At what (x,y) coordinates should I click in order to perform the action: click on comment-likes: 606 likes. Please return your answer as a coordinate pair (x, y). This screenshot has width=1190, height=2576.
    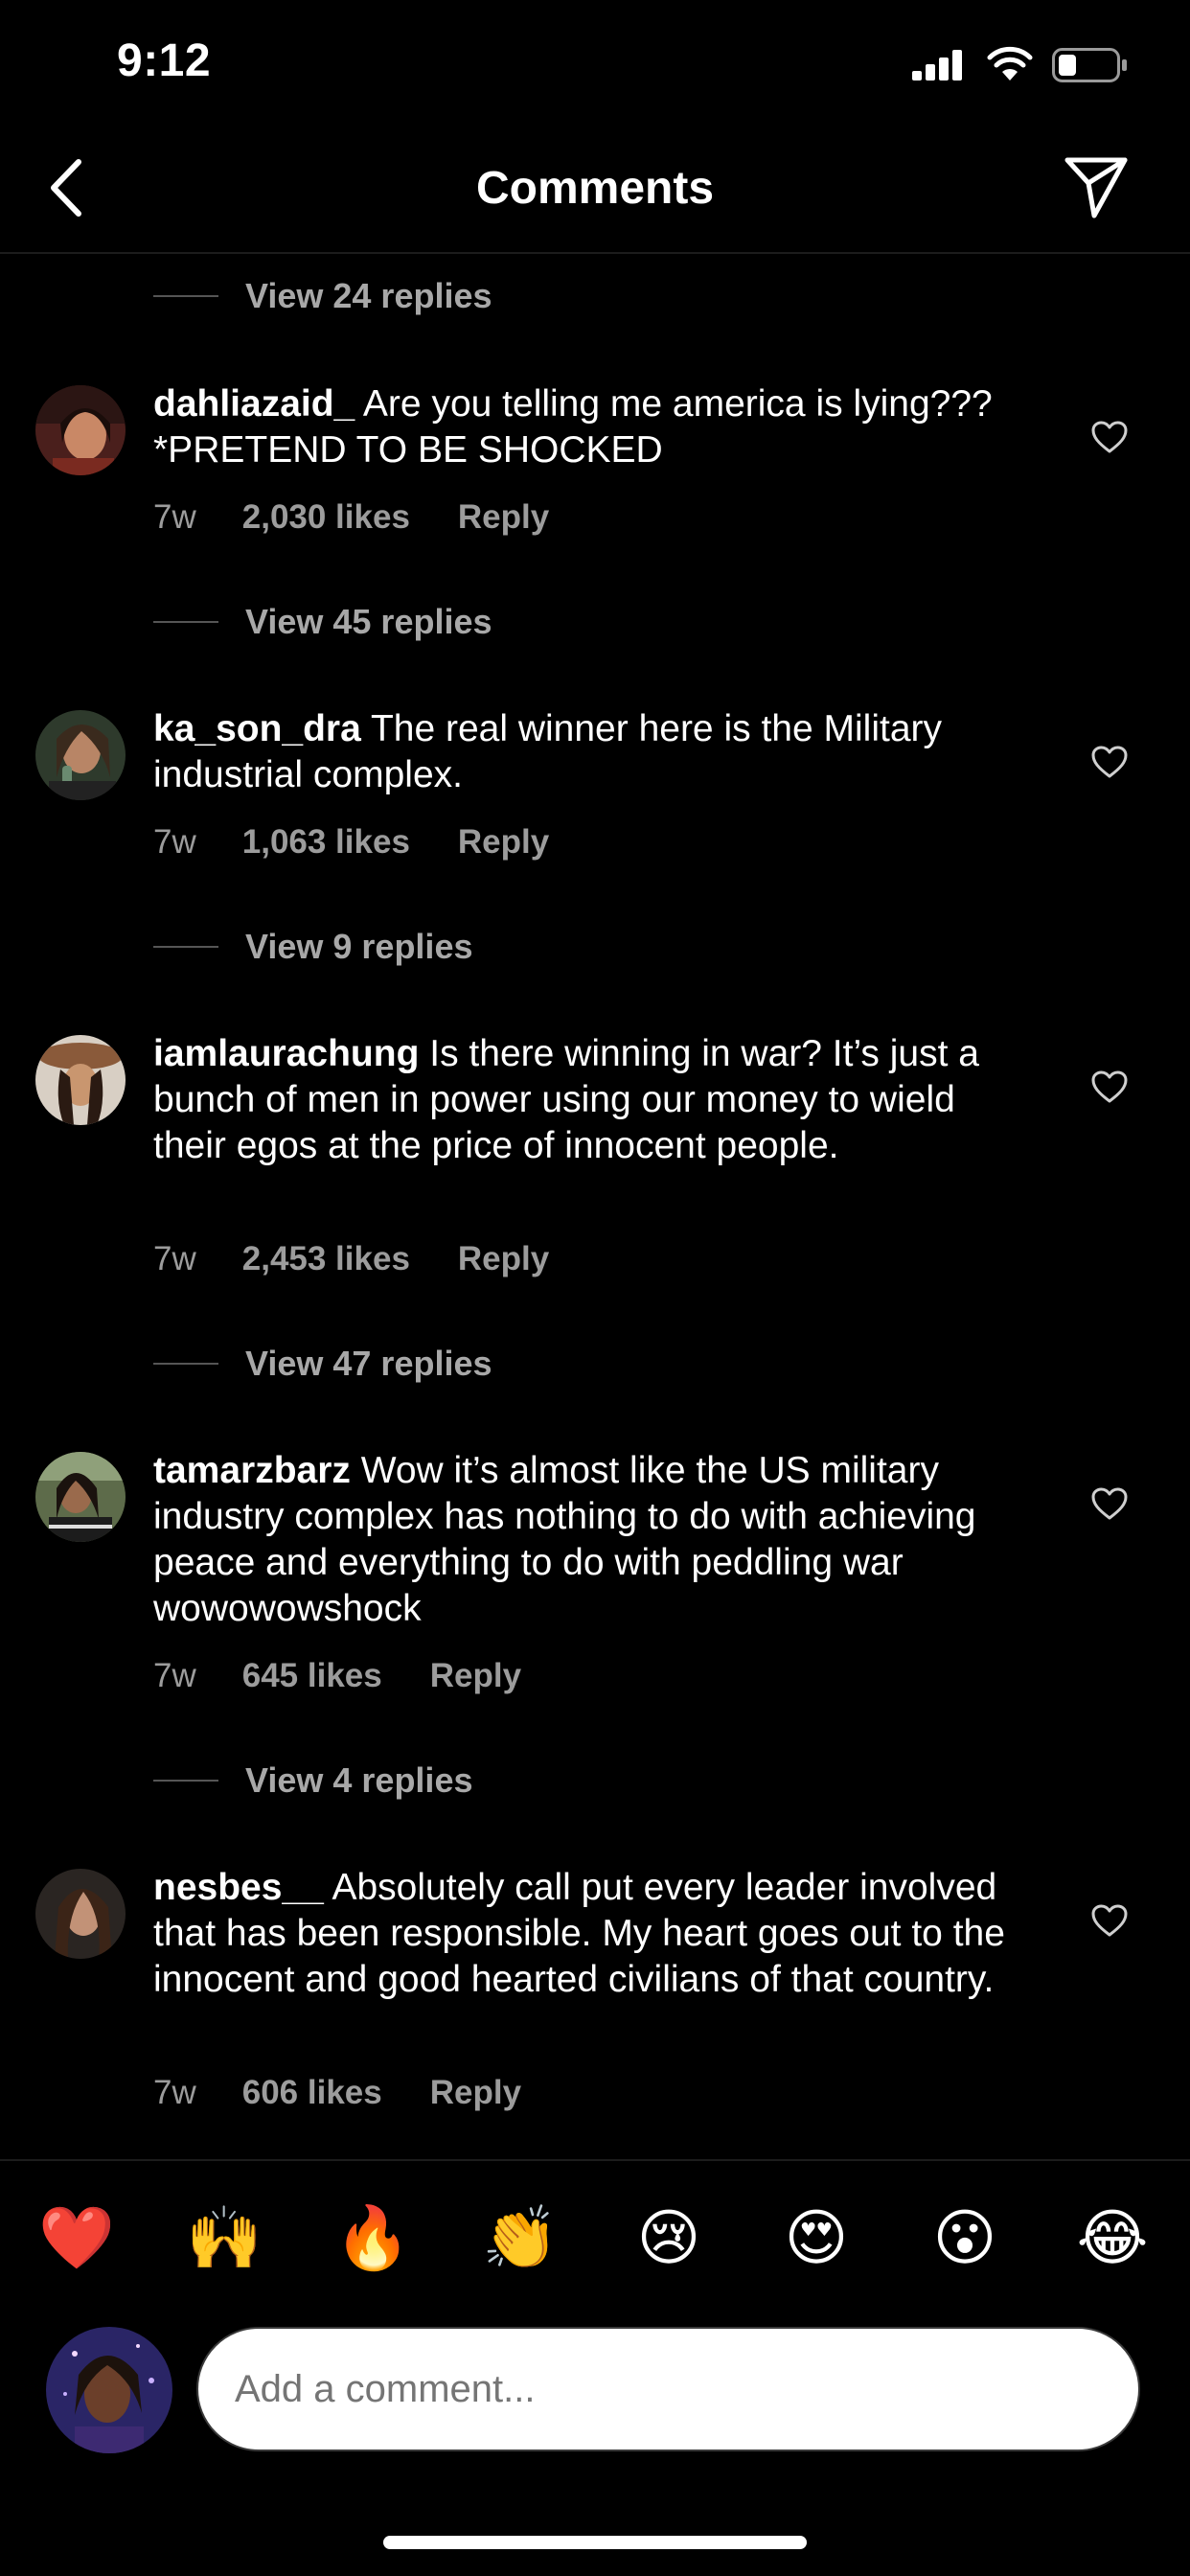
    Looking at the image, I should click on (312, 2093).